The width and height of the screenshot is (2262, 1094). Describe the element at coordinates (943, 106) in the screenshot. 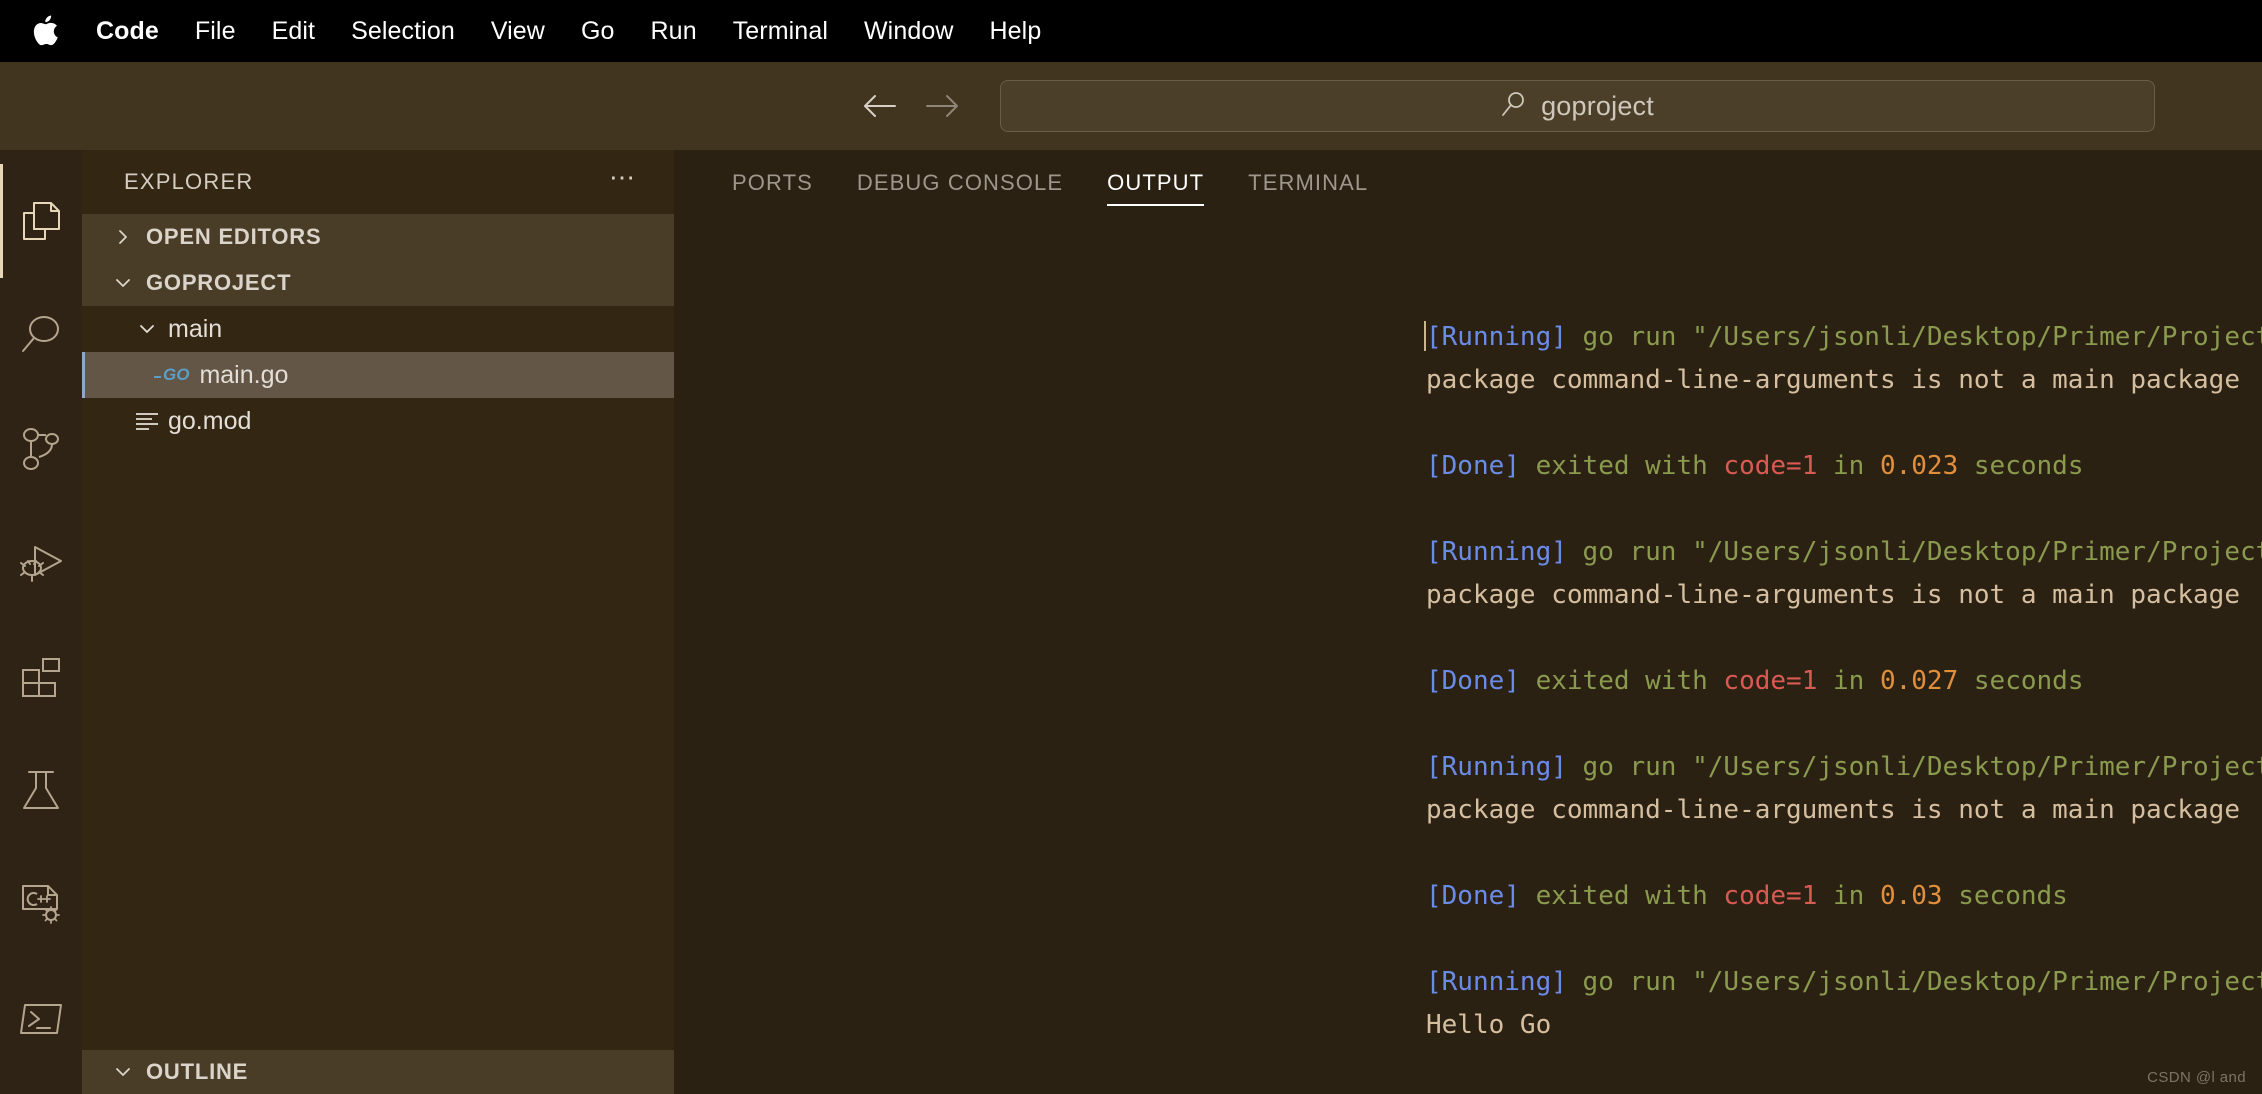

I see `arrow-right-icon` at that location.